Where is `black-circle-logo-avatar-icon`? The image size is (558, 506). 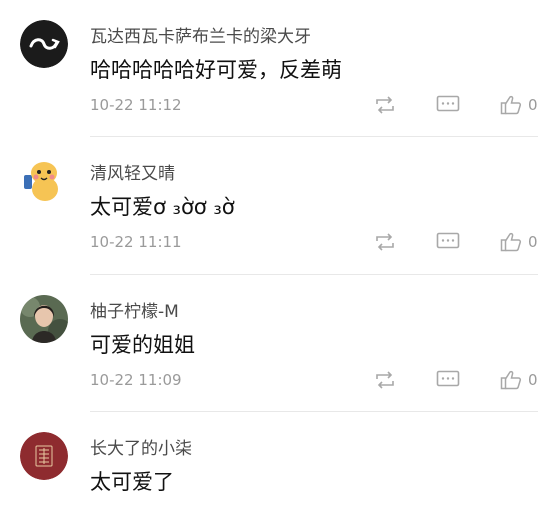
black-circle-logo-avatar-icon is located at coordinates (44, 44).